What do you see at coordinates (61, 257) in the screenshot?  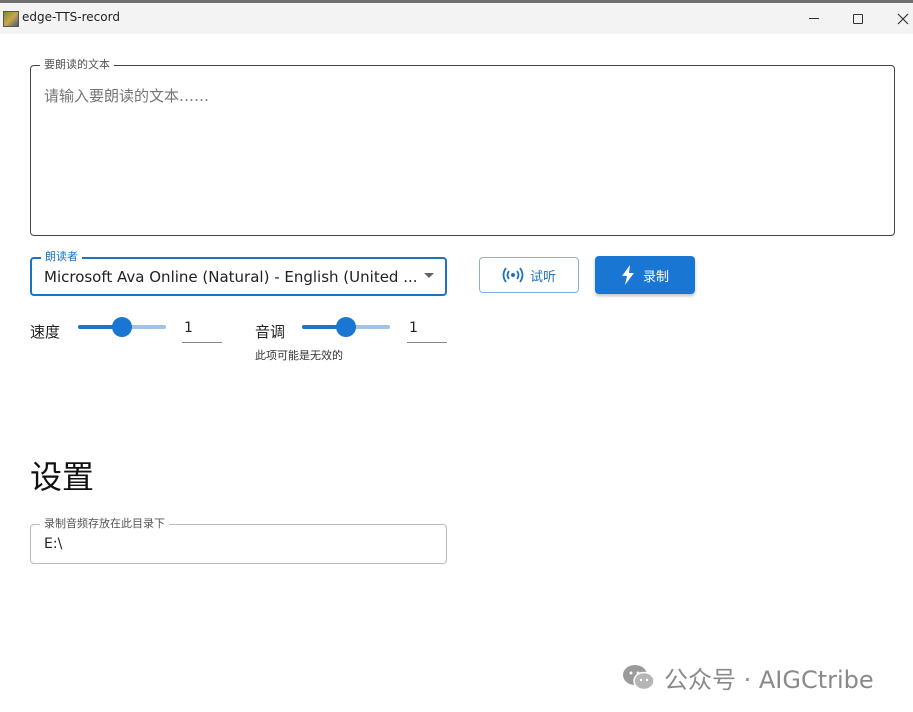 I see `voice-legend: 朗读者` at bounding box center [61, 257].